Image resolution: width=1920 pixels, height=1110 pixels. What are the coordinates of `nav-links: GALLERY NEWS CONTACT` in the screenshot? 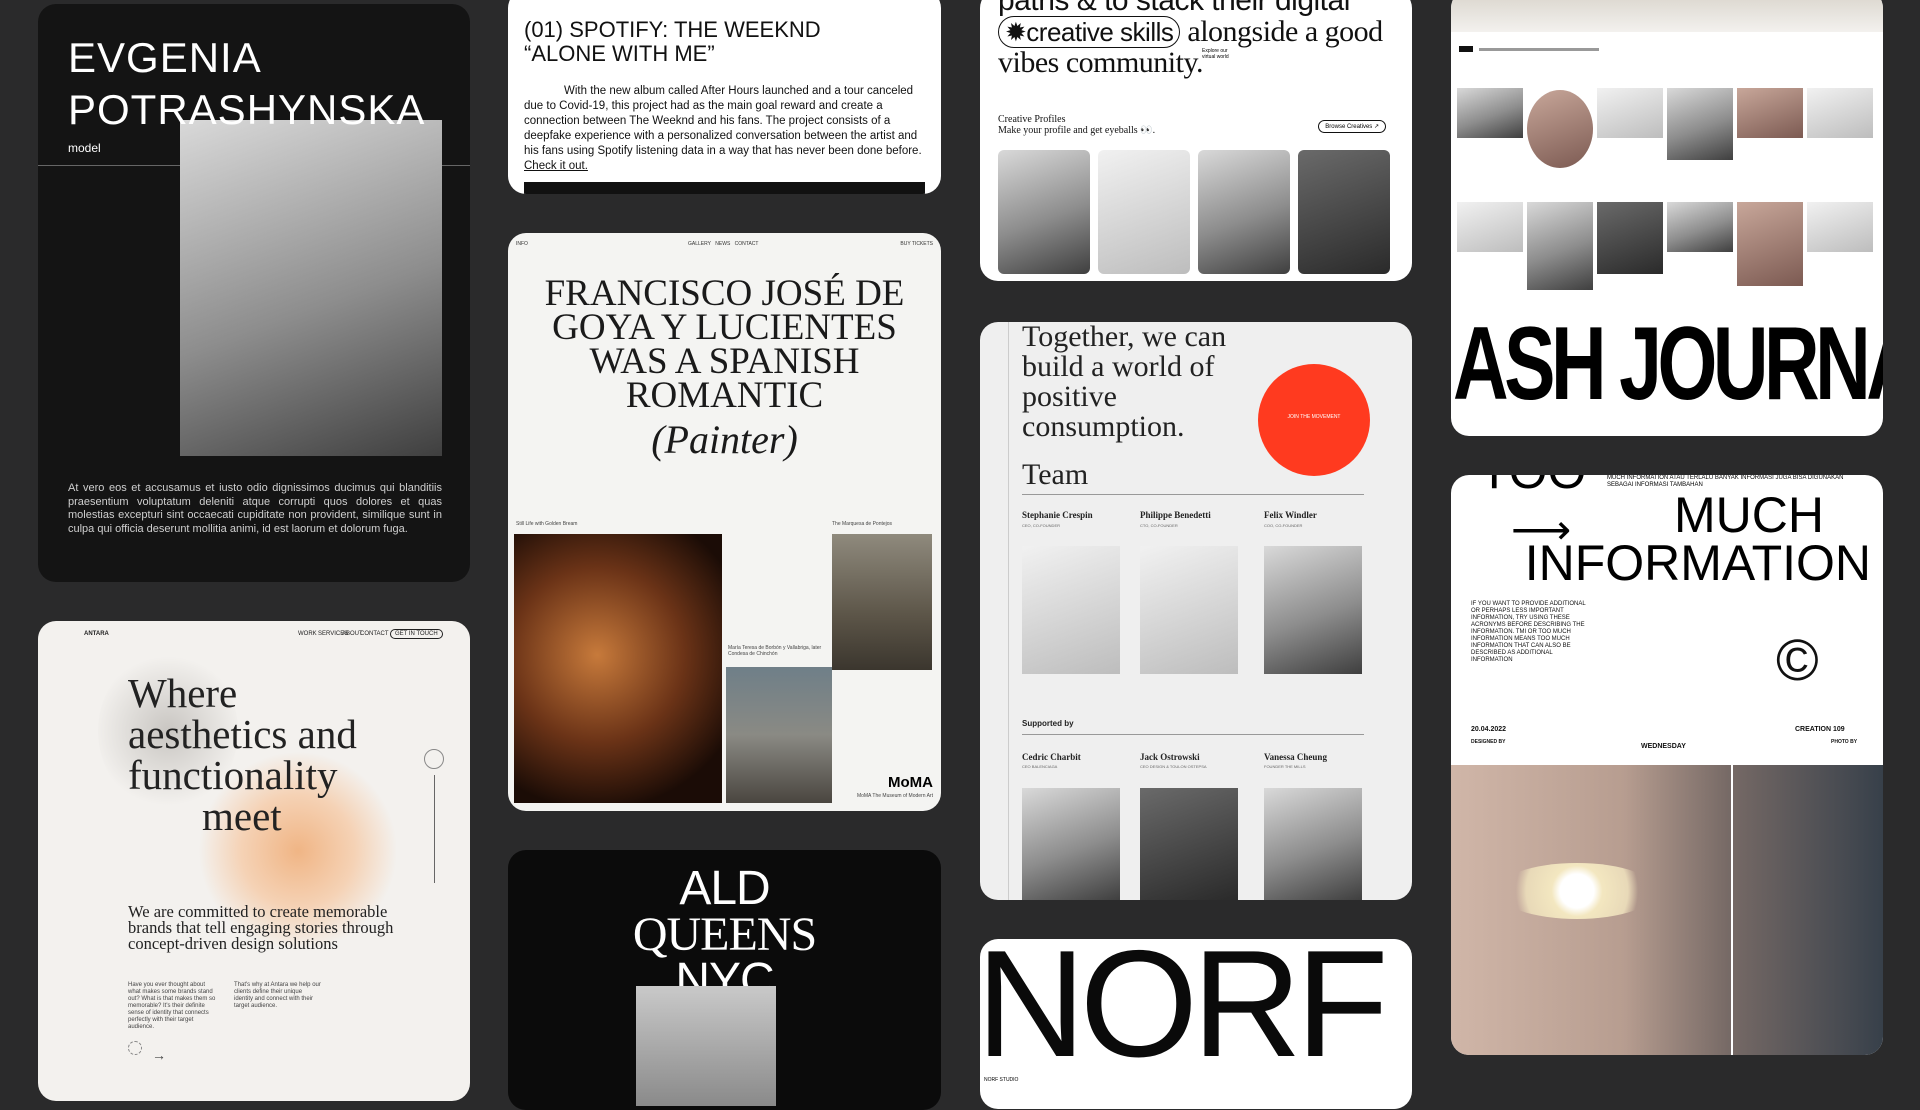 It's located at (723, 244).